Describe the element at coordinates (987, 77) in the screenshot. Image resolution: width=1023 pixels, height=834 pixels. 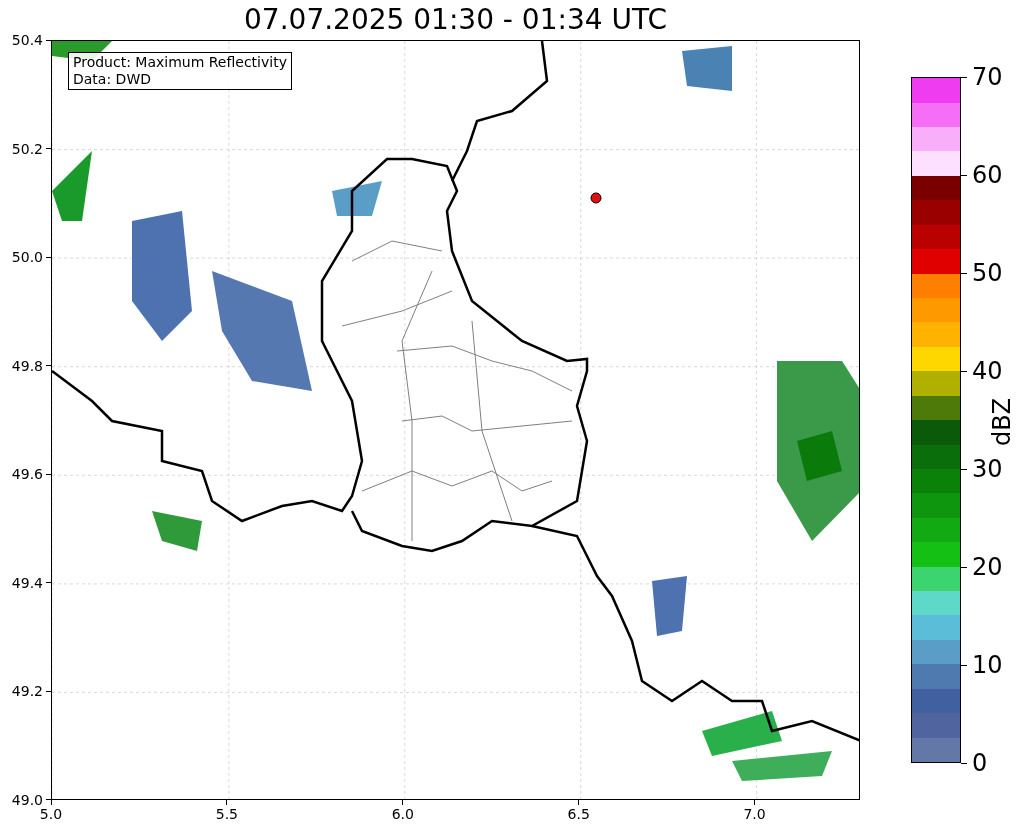
I see `colorbar-tick-label: 70` at that location.